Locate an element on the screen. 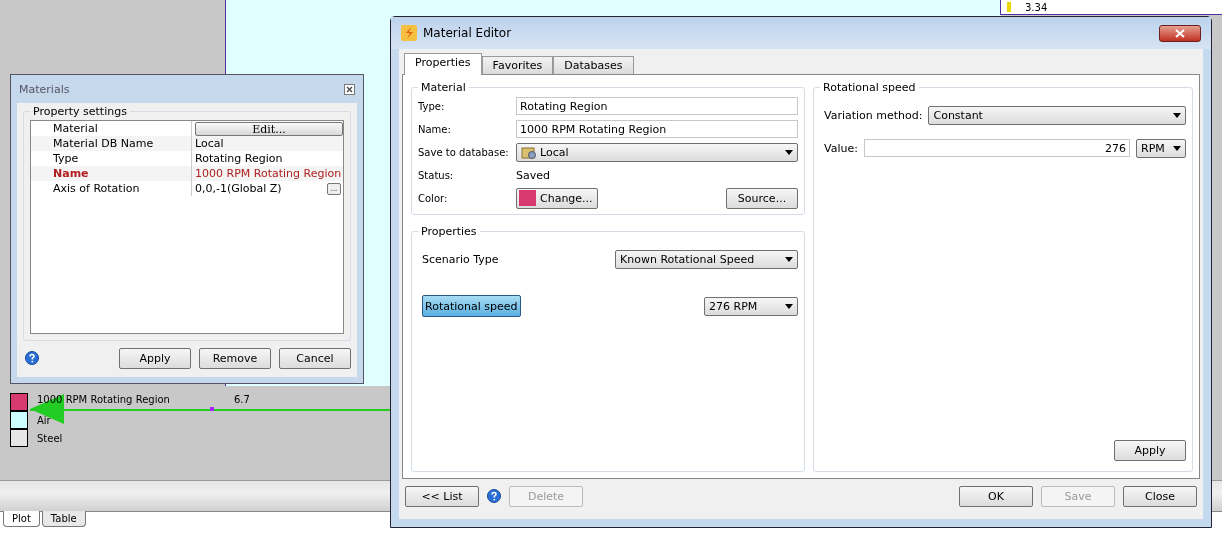  close-button is located at coordinates (1180, 33).